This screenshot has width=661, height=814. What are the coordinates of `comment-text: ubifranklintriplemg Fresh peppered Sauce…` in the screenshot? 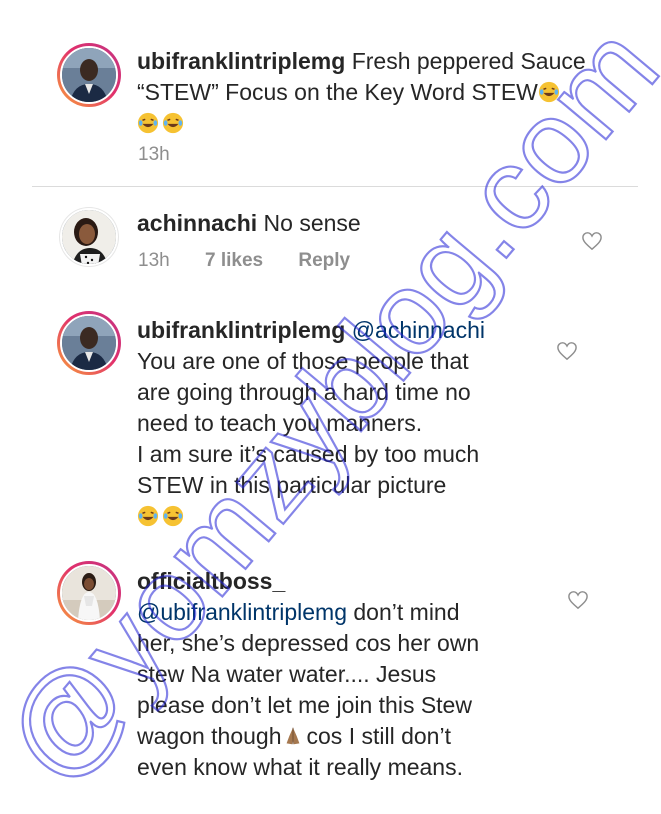 It's located at (361, 92).